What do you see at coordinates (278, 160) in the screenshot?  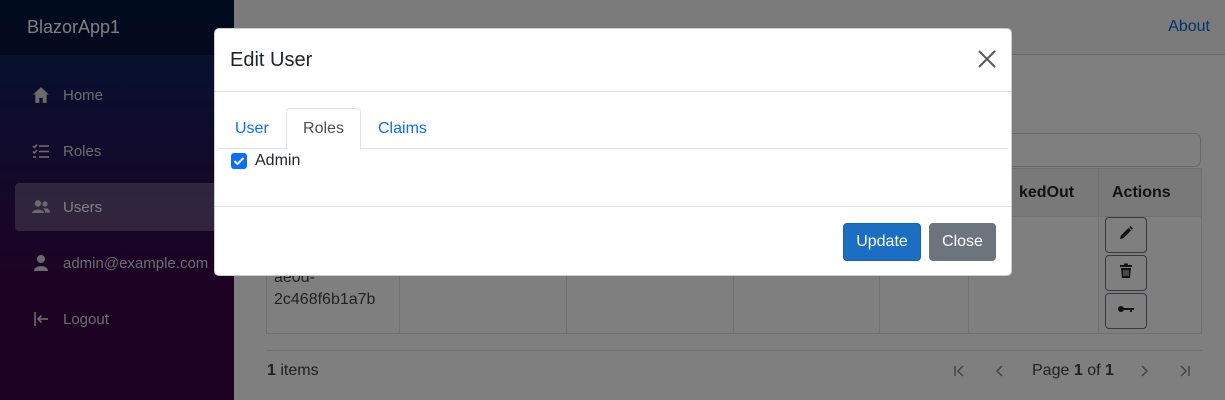 I see `role-option-label: Admin` at bounding box center [278, 160].